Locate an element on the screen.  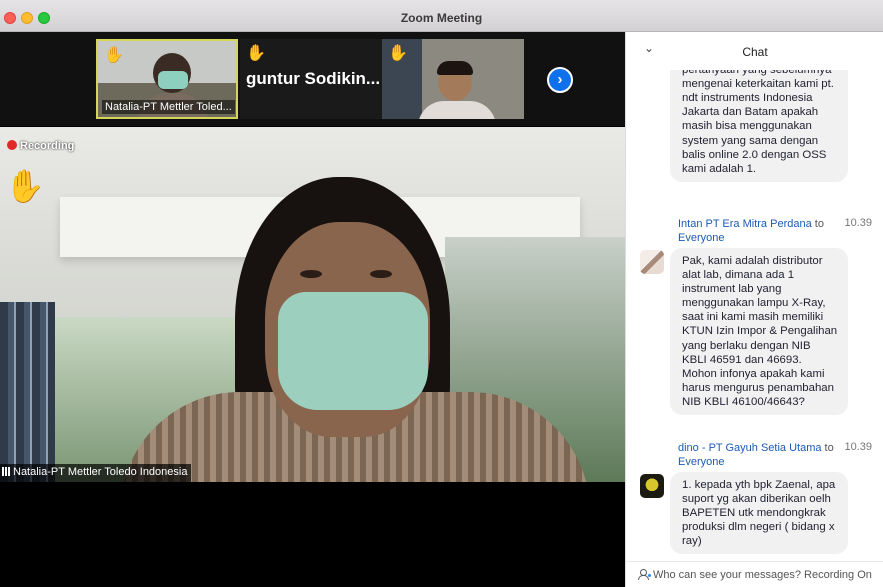
active-speaker-name-tag: Natalia-PT Mettler Toledo Indonesia is located at coordinates (96, 473).